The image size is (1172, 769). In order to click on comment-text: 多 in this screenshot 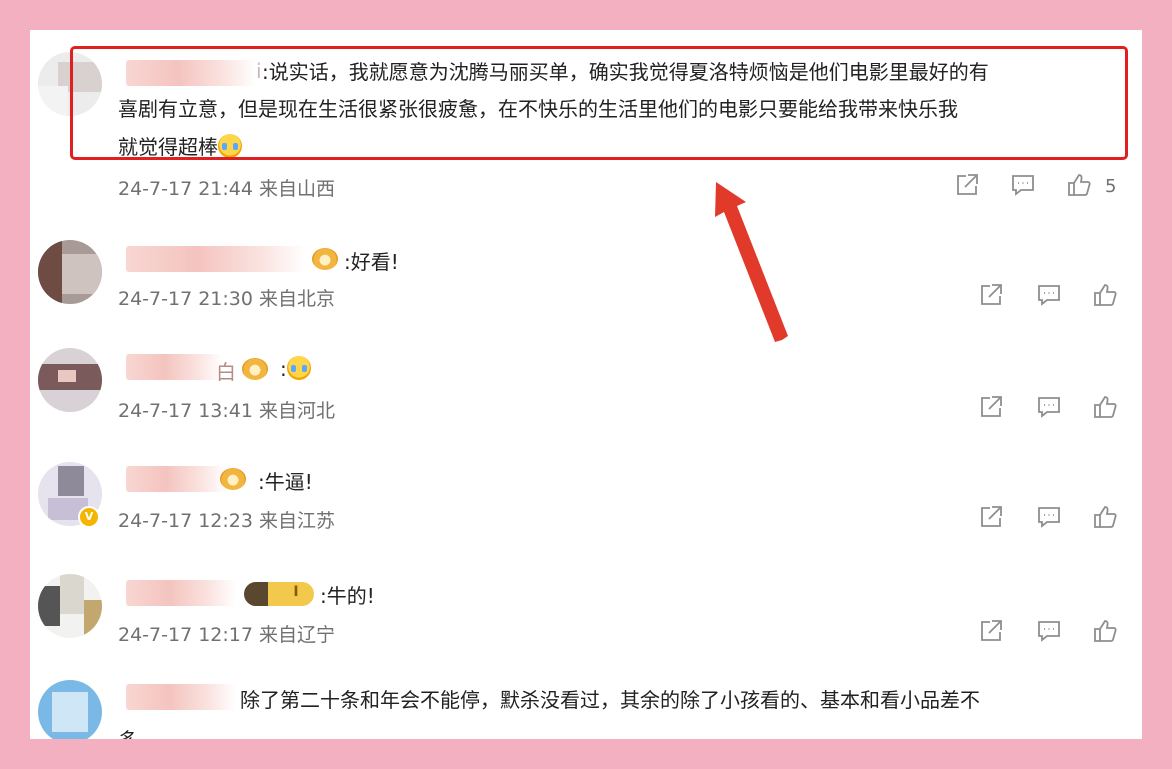, I will do `click(128, 731)`.